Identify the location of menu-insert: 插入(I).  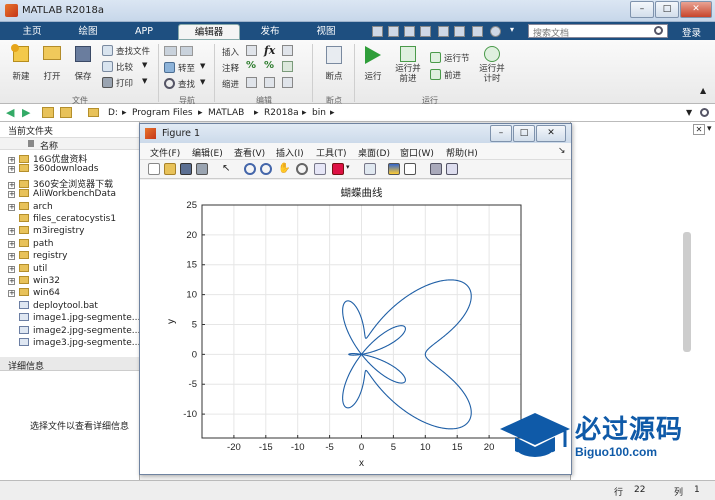
(290, 152).